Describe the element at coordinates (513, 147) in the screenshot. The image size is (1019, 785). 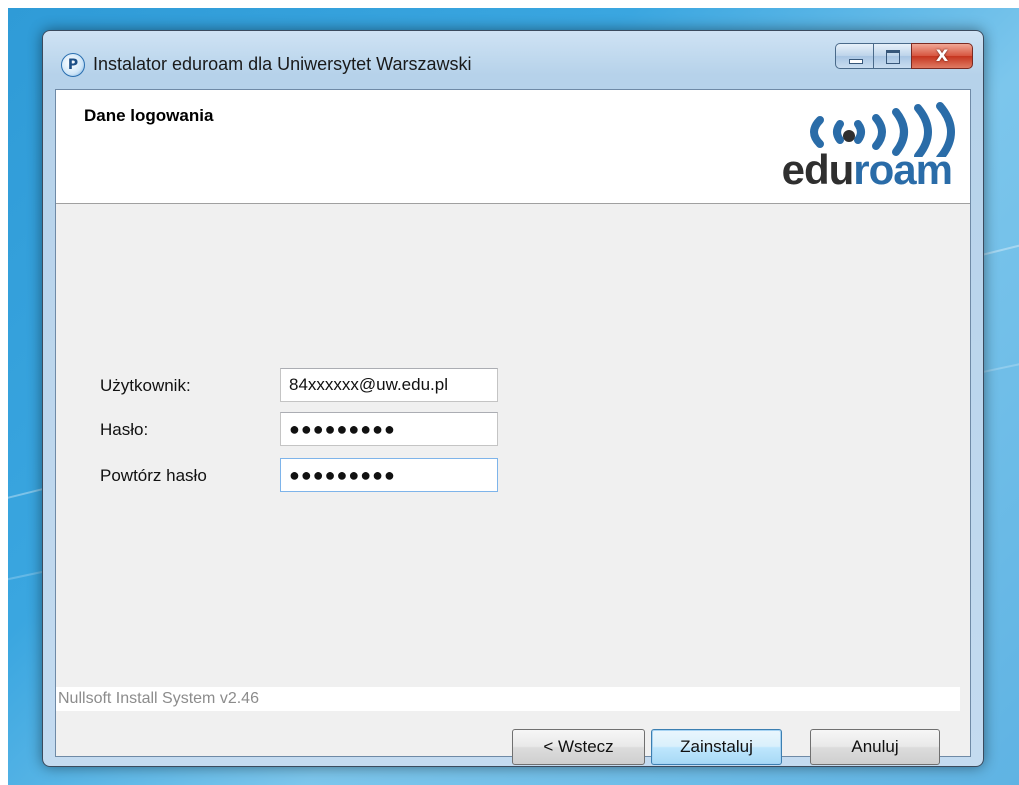
I see `page-header: Dane logowania eduroam` at that location.